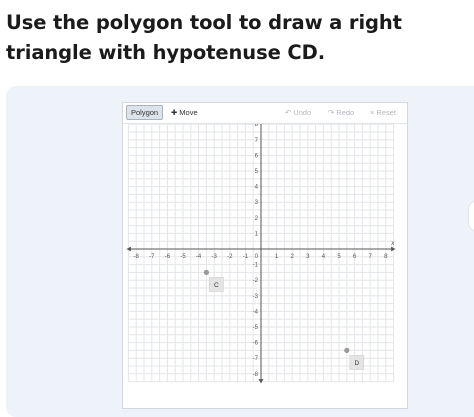  I want to click on y-tick-label: 2, so click(257, 219).